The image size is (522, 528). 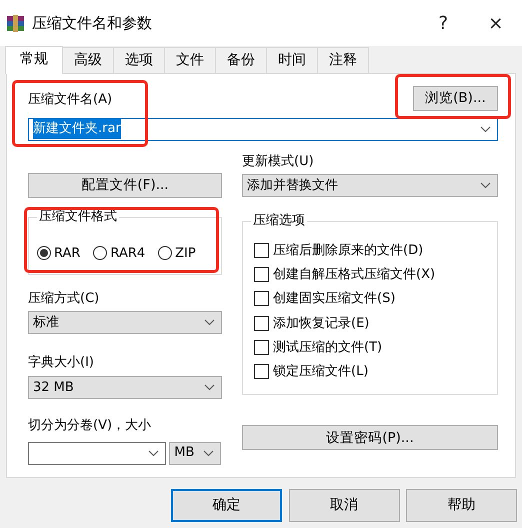 I want to click on checkbox-option: 添加恢复记录(E), so click(x=375, y=323).